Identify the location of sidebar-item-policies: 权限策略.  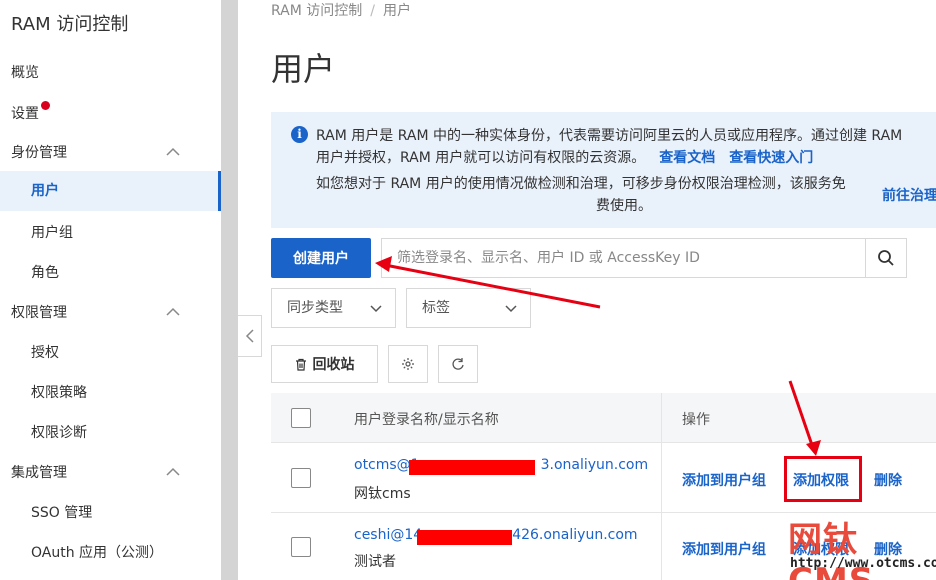
(59, 392).